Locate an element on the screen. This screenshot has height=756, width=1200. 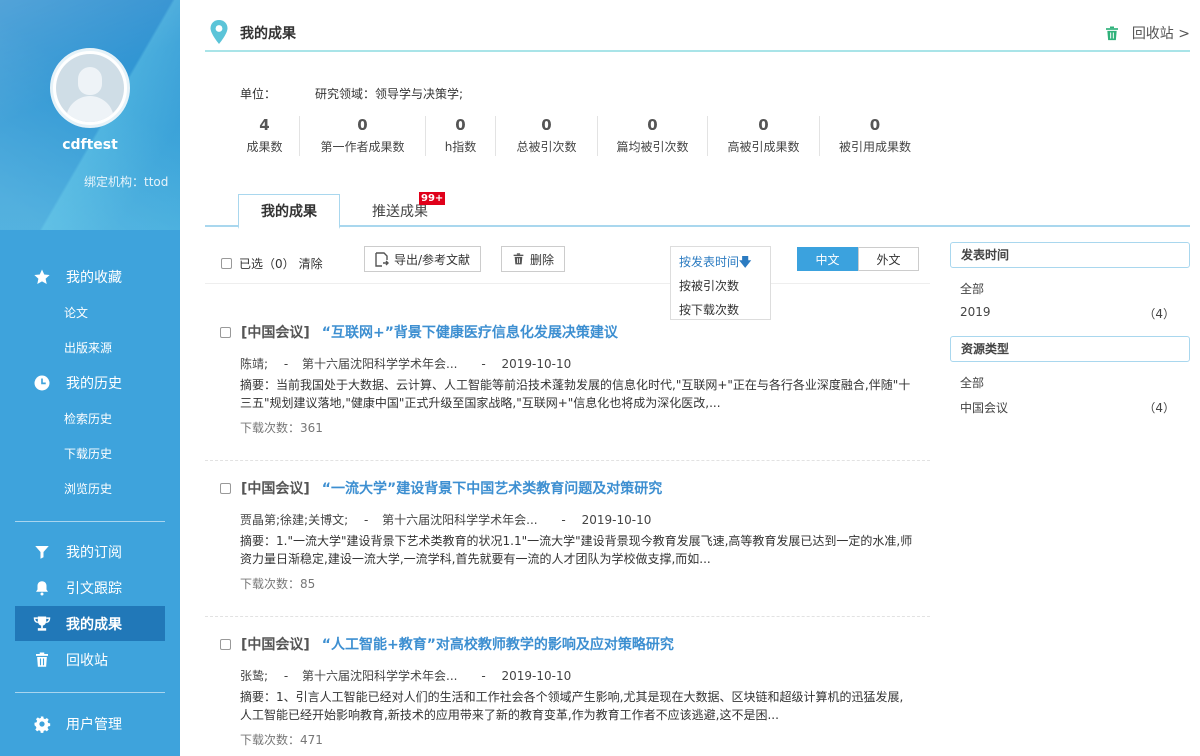
lang-foreign-button: 外文 is located at coordinates (888, 259).